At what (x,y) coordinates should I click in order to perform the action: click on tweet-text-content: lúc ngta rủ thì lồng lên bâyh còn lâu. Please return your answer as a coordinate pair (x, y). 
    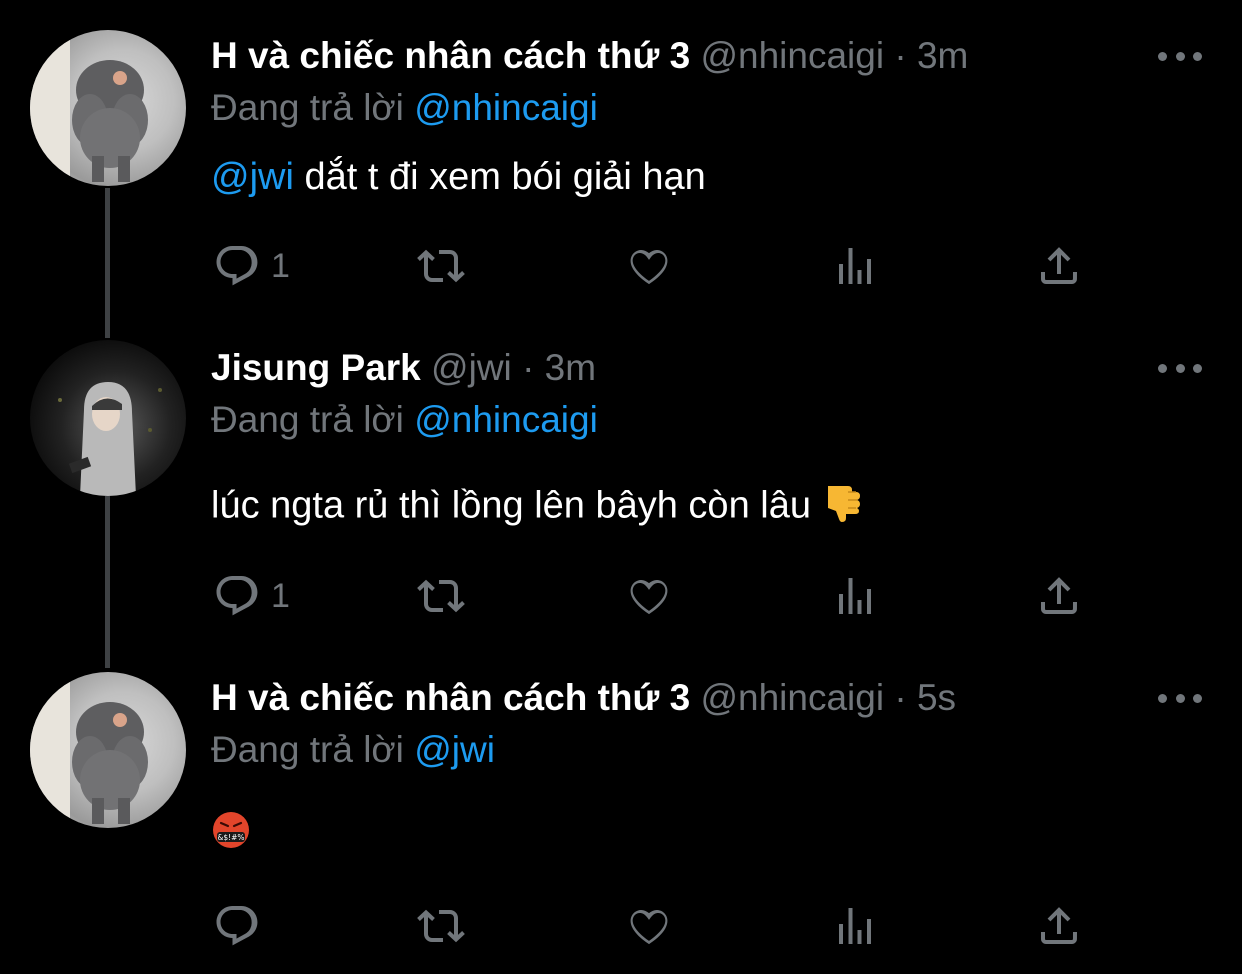
    Looking at the image, I should click on (511, 505).